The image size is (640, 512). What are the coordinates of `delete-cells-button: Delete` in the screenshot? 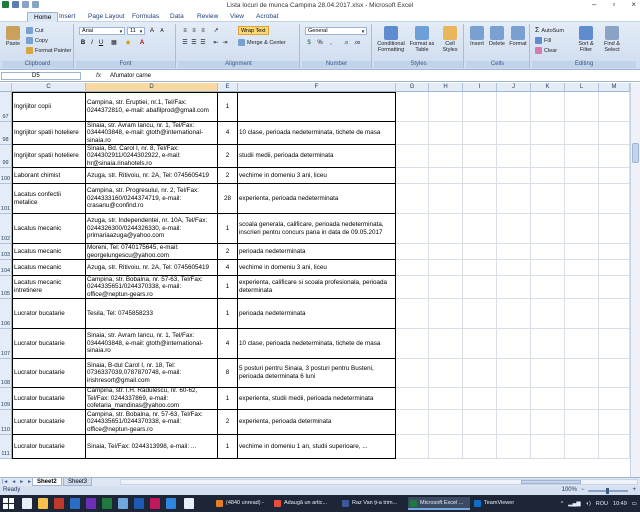 It's located at (497, 36).